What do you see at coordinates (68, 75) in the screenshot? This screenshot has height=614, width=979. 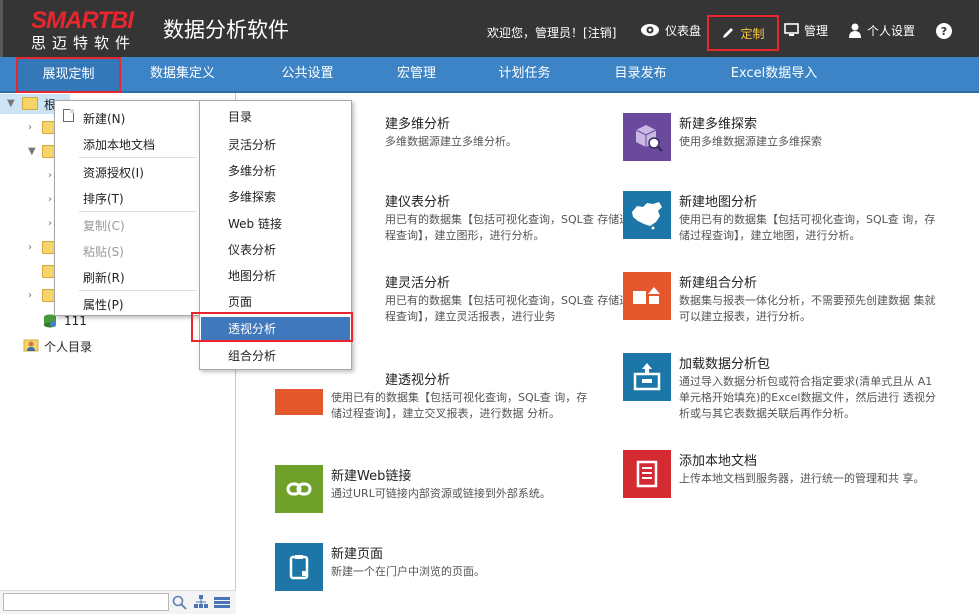 I see `nav-tab-presentation: 展现定制` at bounding box center [68, 75].